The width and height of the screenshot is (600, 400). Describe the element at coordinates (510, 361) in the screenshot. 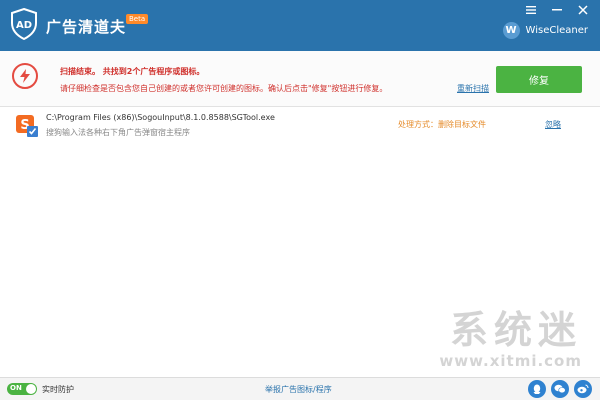

I see `watermark-url: www.xitmi.com` at that location.